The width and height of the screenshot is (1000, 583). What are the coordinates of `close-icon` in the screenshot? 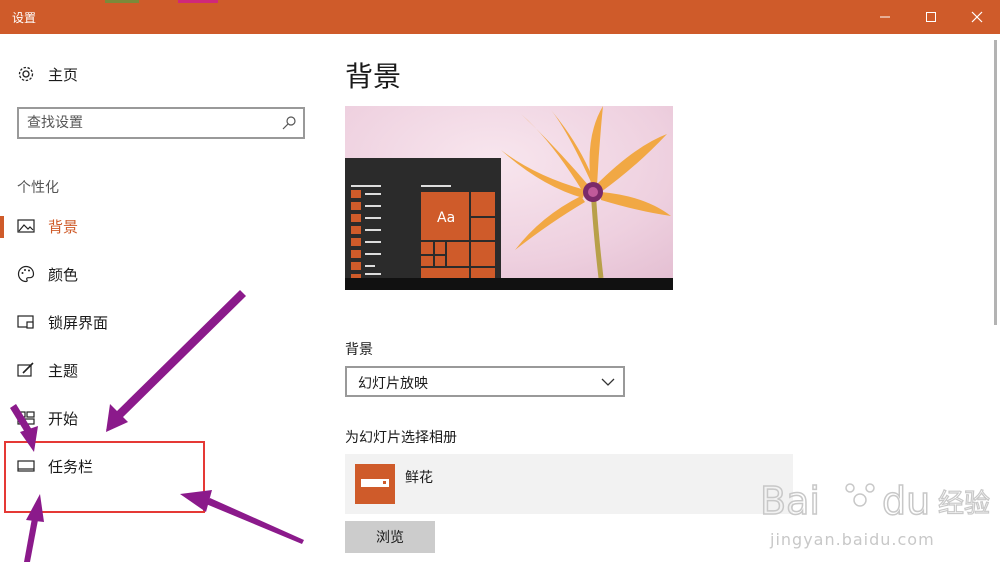 It's located at (977, 17).